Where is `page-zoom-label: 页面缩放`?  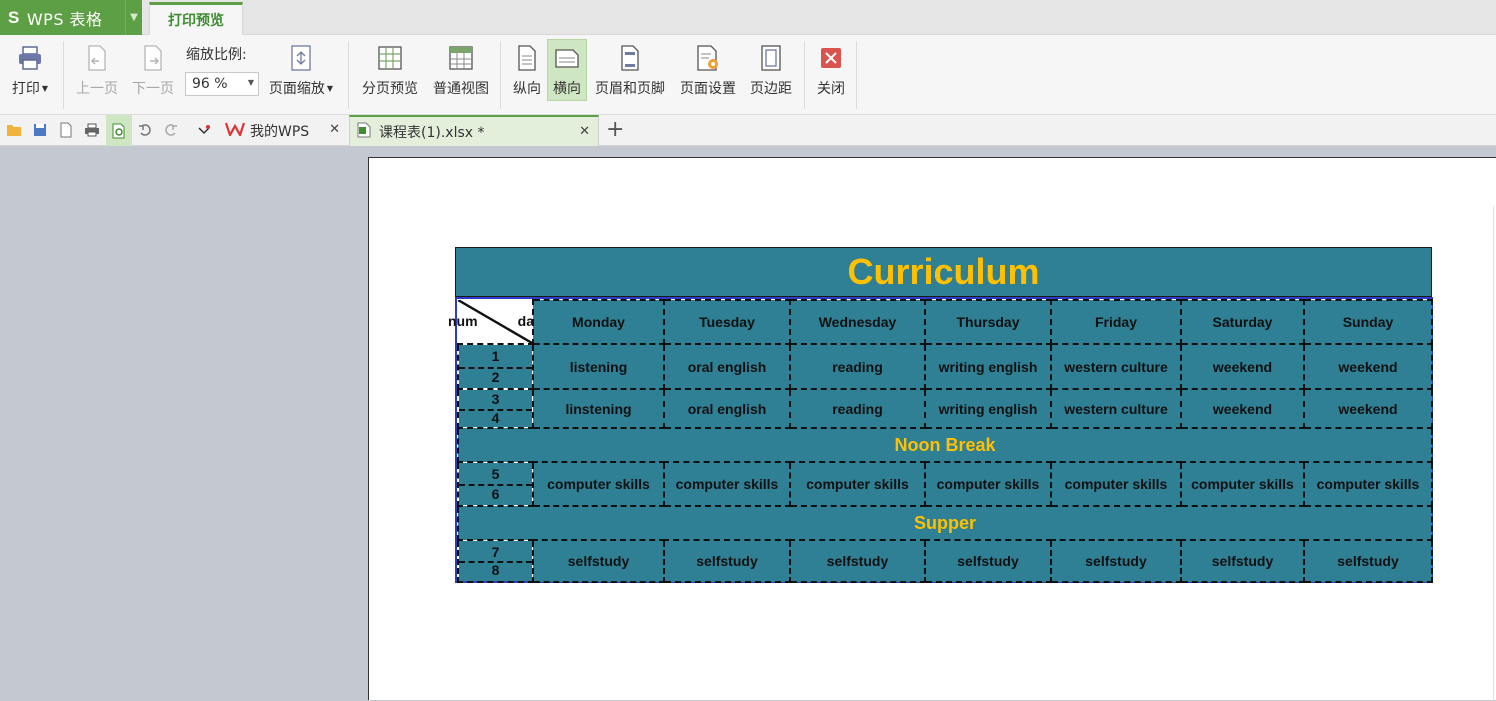 page-zoom-label: 页面缩放 is located at coordinates (296, 89).